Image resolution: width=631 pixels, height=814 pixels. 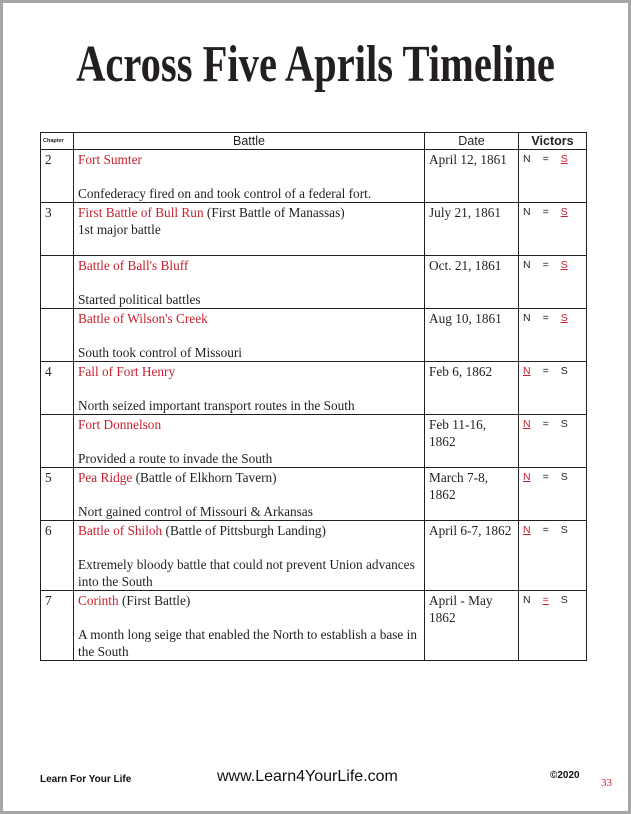 I want to click on footer-copyright: ©2020, so click(x=565, y=775).